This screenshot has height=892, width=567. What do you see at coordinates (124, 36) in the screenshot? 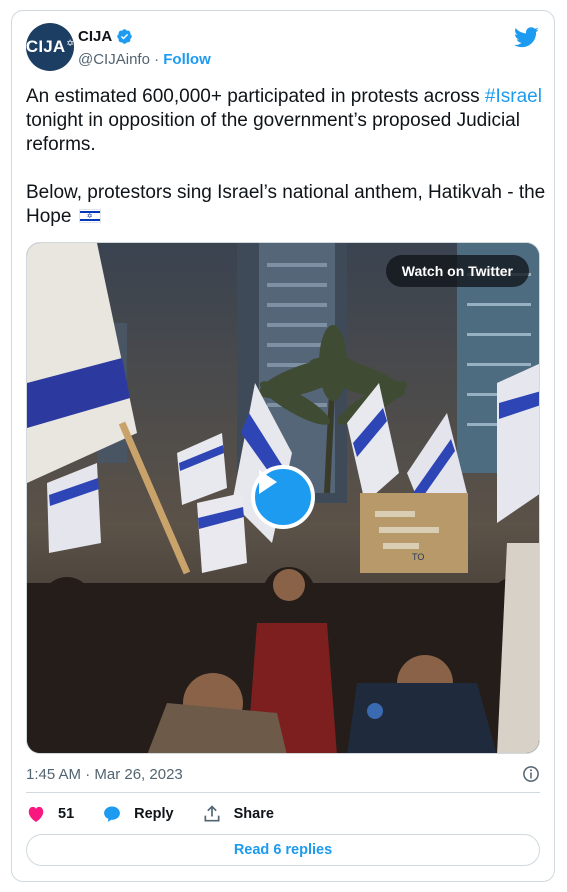
I see `verified-badge-icon` at bounding box center [124, 36].